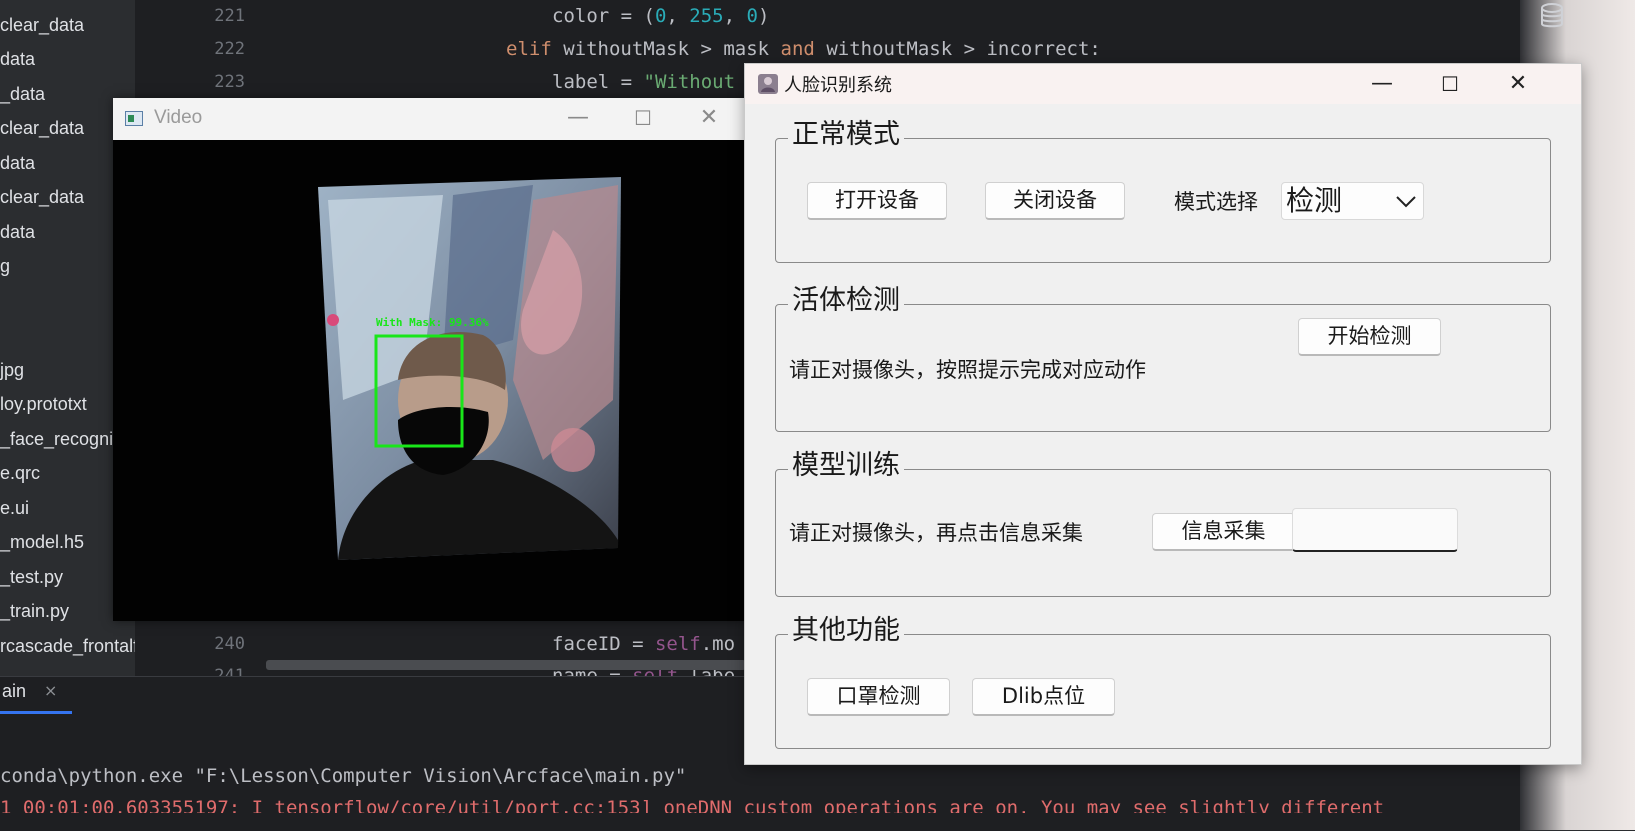  What do you see at coordinates (36, 695) in the screenshot?
I see `run-tab: ain ×` at bounding box center [36, 695].